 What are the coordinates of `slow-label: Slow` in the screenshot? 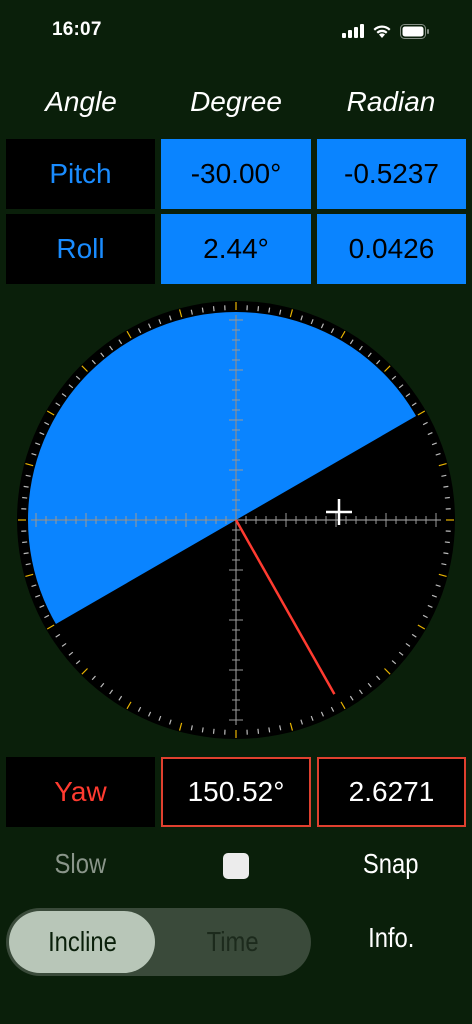 It's located at (80, 863).